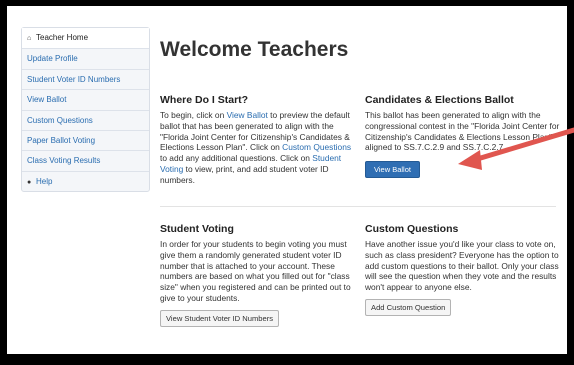  Describe the element at coordinates (85, 160) in the screenshot. I see `sidebar-item-class-results: Class Voting Results` at that location.